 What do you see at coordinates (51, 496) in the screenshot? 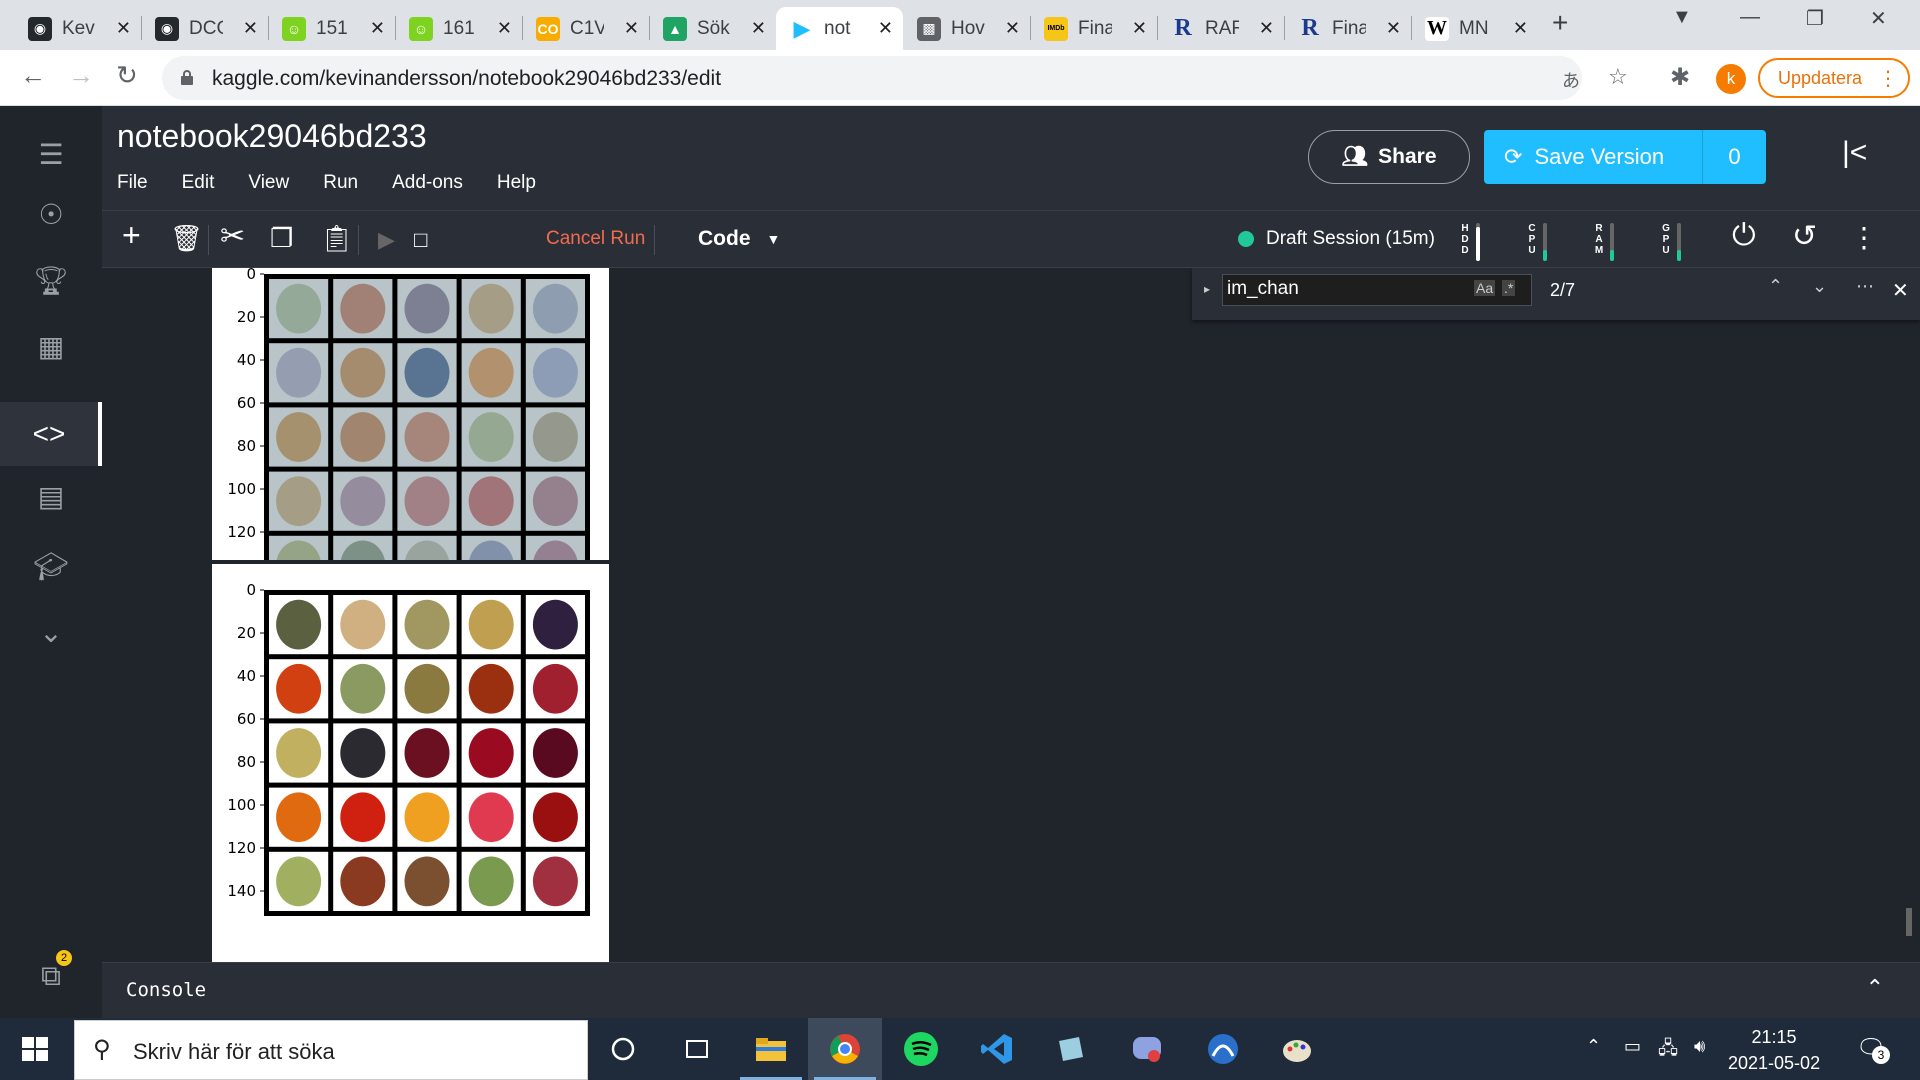
I see `discussion-icon: ▤` at bounding box center [51, 496].